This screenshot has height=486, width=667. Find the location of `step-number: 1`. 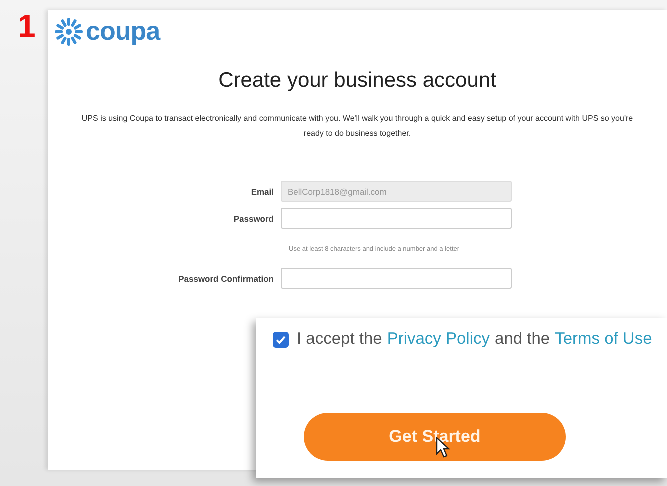

step-number: 1 is located at coordinates (27, 26).